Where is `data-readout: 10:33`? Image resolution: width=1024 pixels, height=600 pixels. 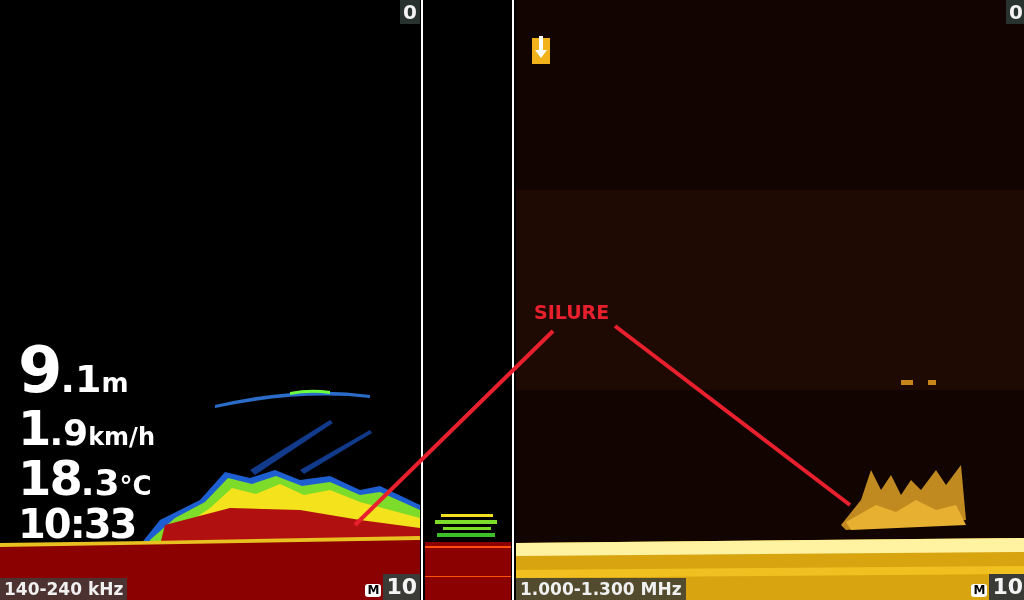
data-readout: 10:33 is located at coordinates (77, 524).